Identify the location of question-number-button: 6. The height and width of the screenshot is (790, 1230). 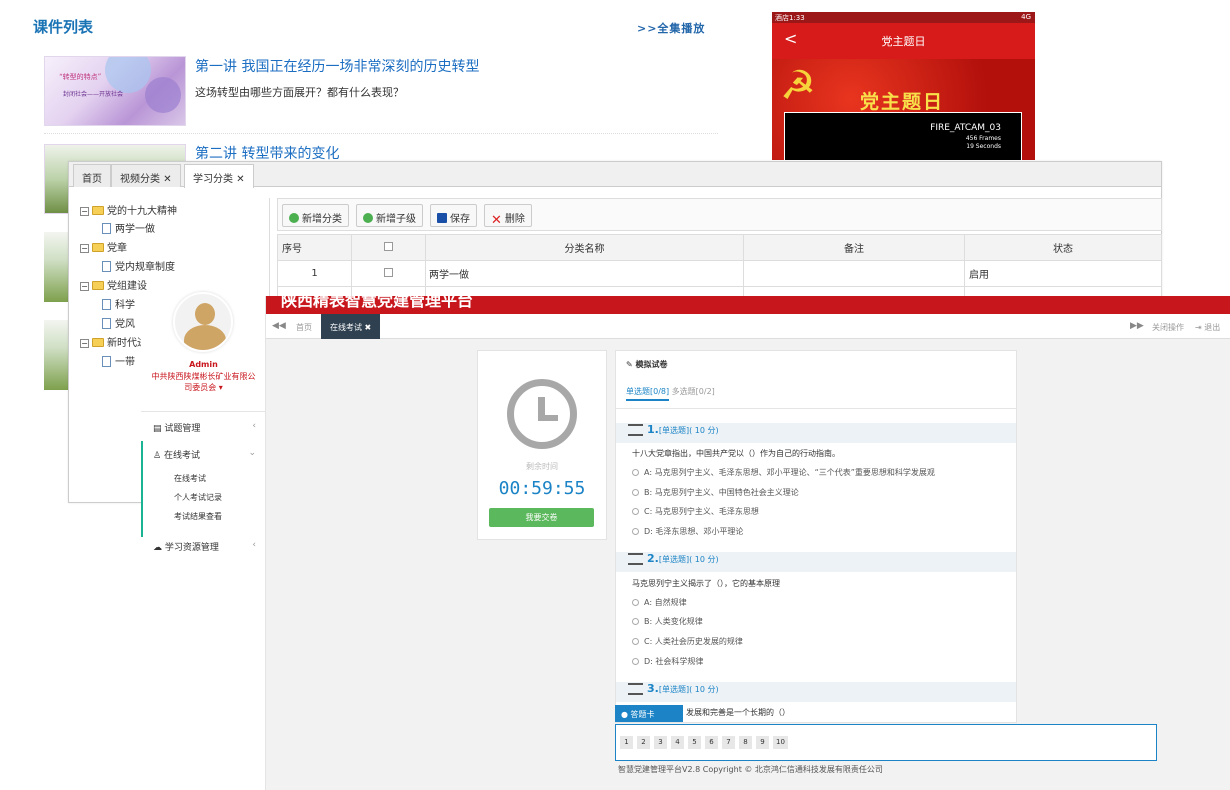
(711, 742).